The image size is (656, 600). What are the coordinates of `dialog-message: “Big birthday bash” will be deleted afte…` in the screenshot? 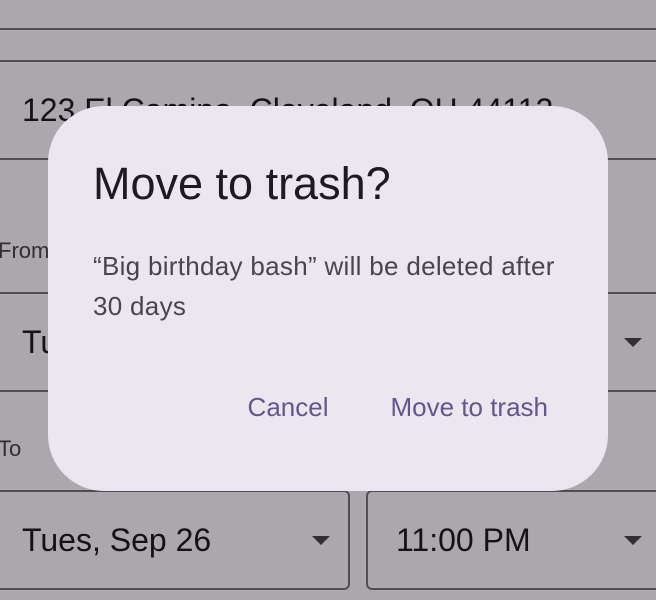 It's located at (324, 286).